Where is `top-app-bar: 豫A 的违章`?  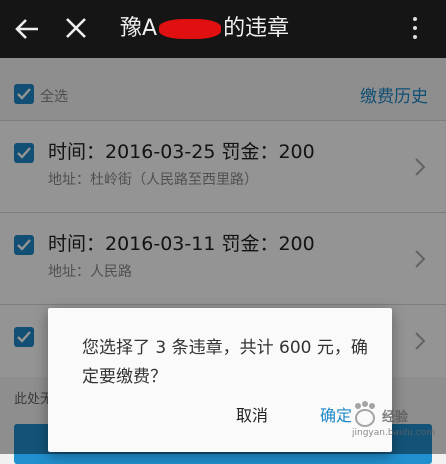
top-app-bar: 豫A 的违章 is located at coordinates (223, 29).